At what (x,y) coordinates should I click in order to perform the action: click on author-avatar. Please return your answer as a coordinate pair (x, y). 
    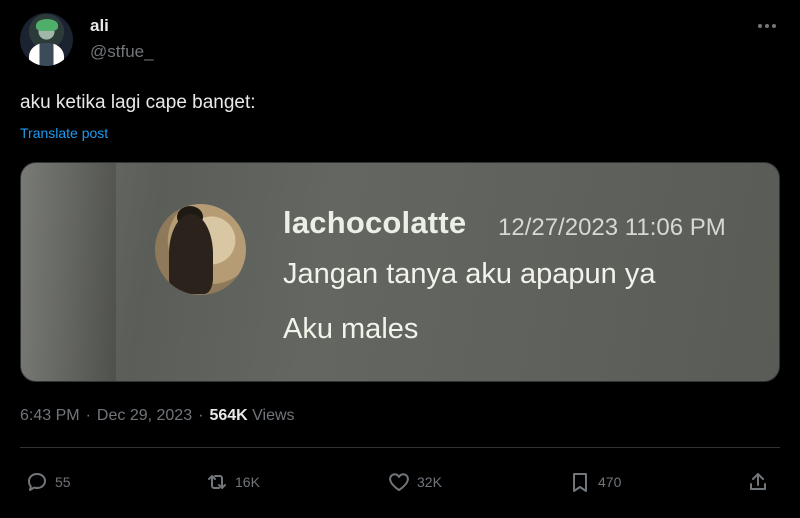
    Looking at the image, I should click on (46, 39).